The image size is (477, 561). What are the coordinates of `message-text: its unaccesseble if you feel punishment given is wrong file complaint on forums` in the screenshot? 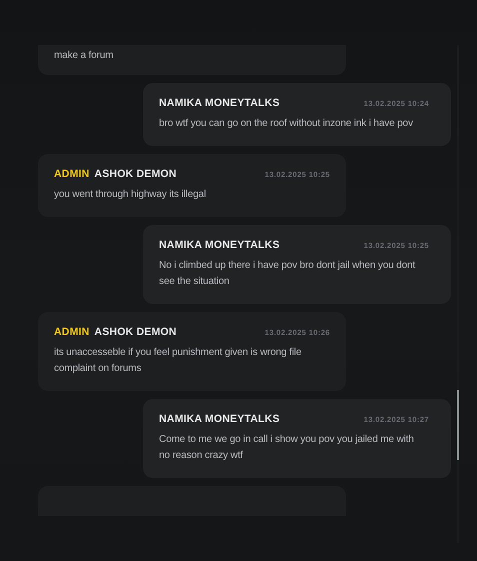 It's located at (178, 361).